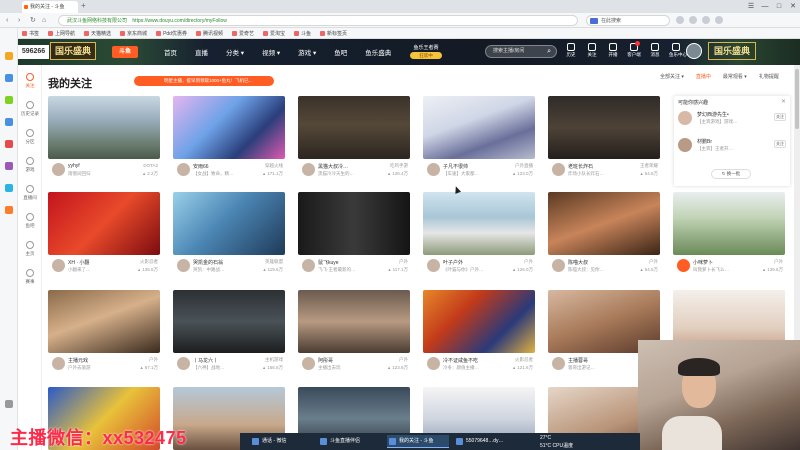  What do you see at coordinates (350, 441) in the screenshot?
I see `taskbar-item: 斗鱼直播伴侣` at bounding box center [350, 441].